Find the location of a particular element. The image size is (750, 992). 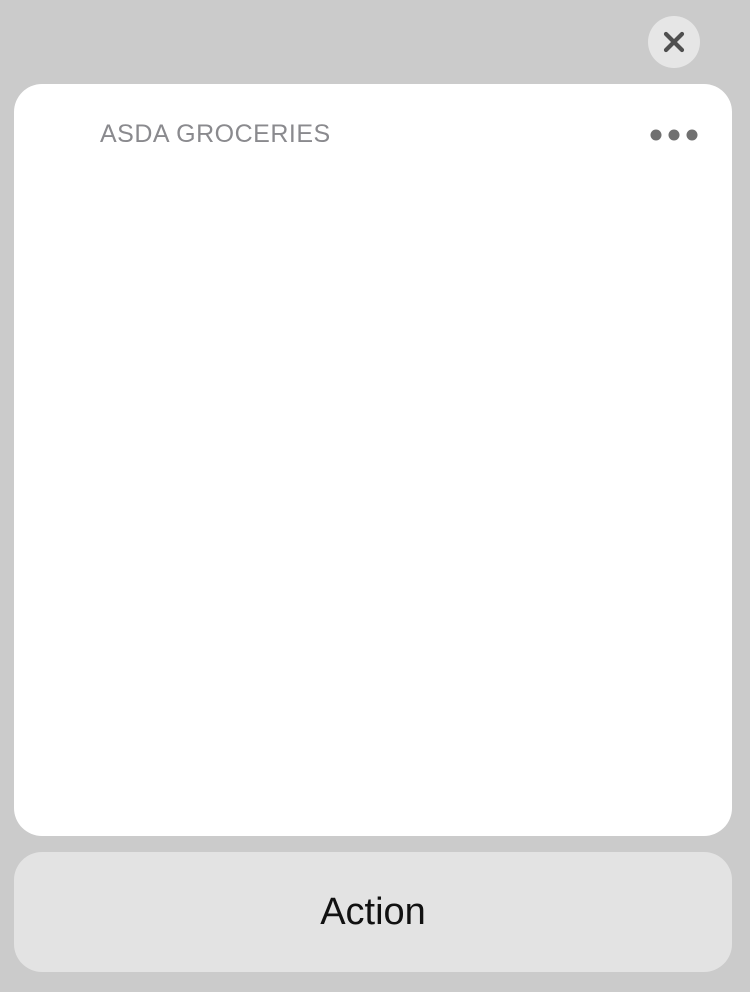

app-name-label: ASDA GROCERIES is located at coordinates (215, 134).